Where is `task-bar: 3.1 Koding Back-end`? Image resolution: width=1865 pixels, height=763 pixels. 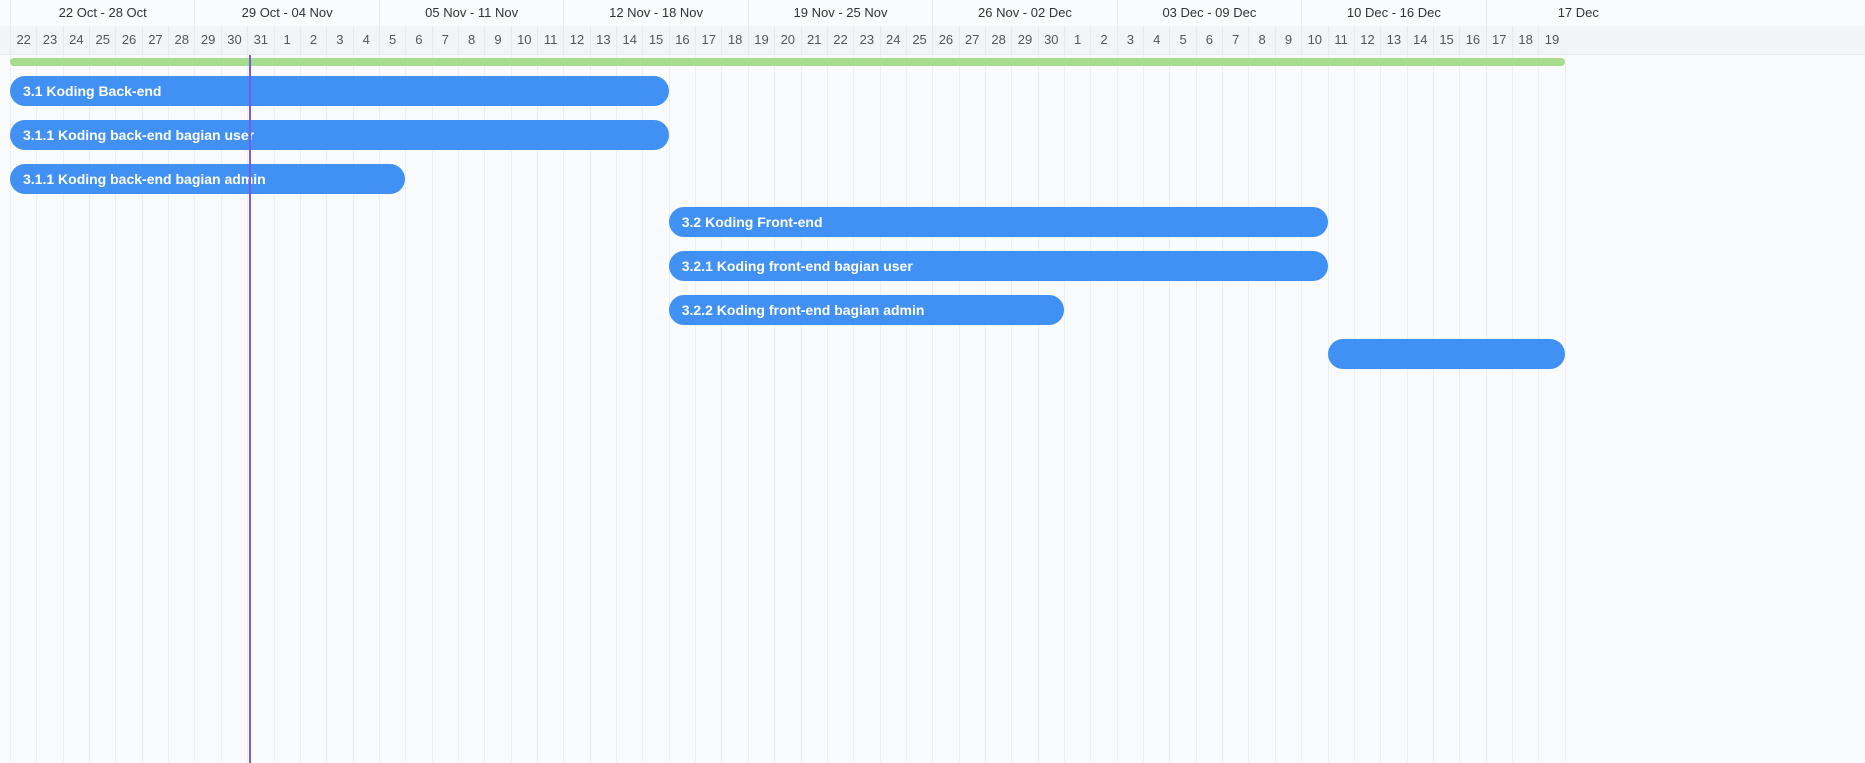
task-bar: 3.1 Koding Back-end is located at coordinates (339, 91).